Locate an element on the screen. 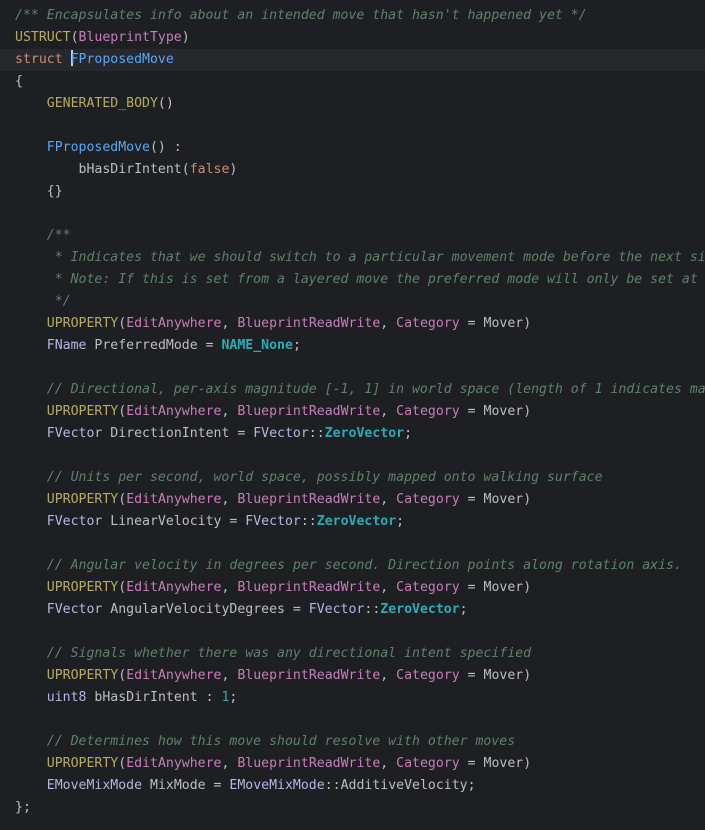  code-line: bHasDirIntent(false) is located at coordinates (126, 170).